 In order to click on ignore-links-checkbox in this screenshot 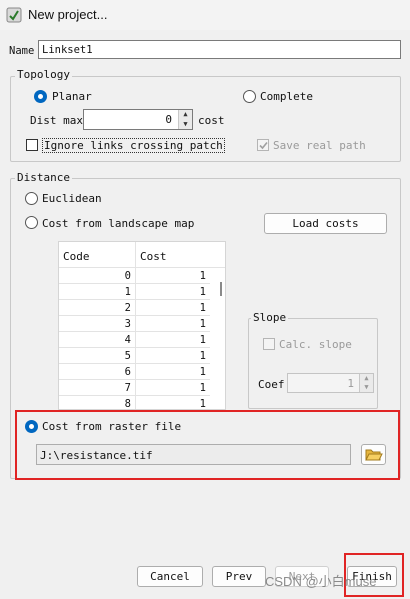, I will do `click(32, 145)`.